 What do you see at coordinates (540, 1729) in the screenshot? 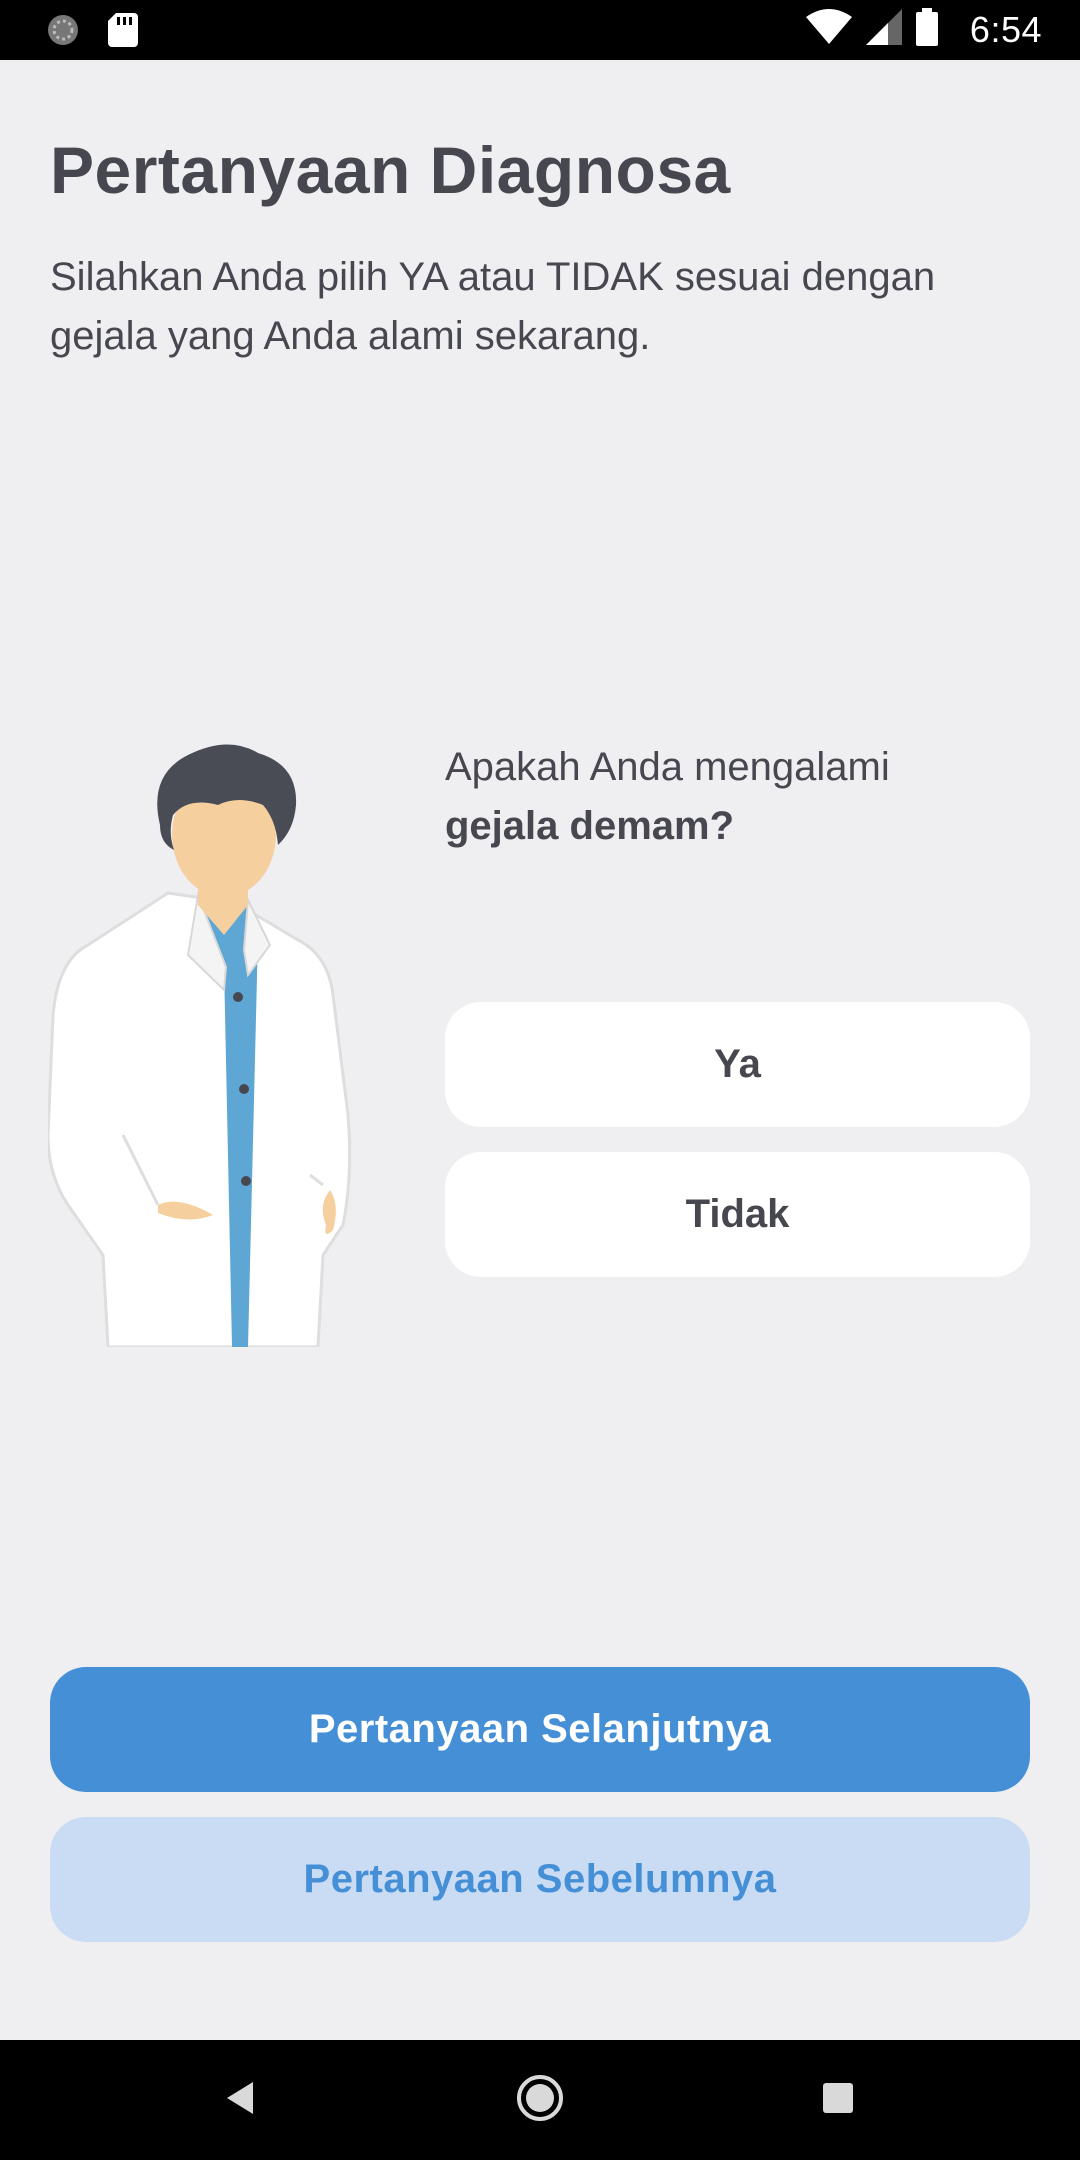
I see `next-question-button: Pertanyaan Selanjutnya` at bounding box center [540, 1729].